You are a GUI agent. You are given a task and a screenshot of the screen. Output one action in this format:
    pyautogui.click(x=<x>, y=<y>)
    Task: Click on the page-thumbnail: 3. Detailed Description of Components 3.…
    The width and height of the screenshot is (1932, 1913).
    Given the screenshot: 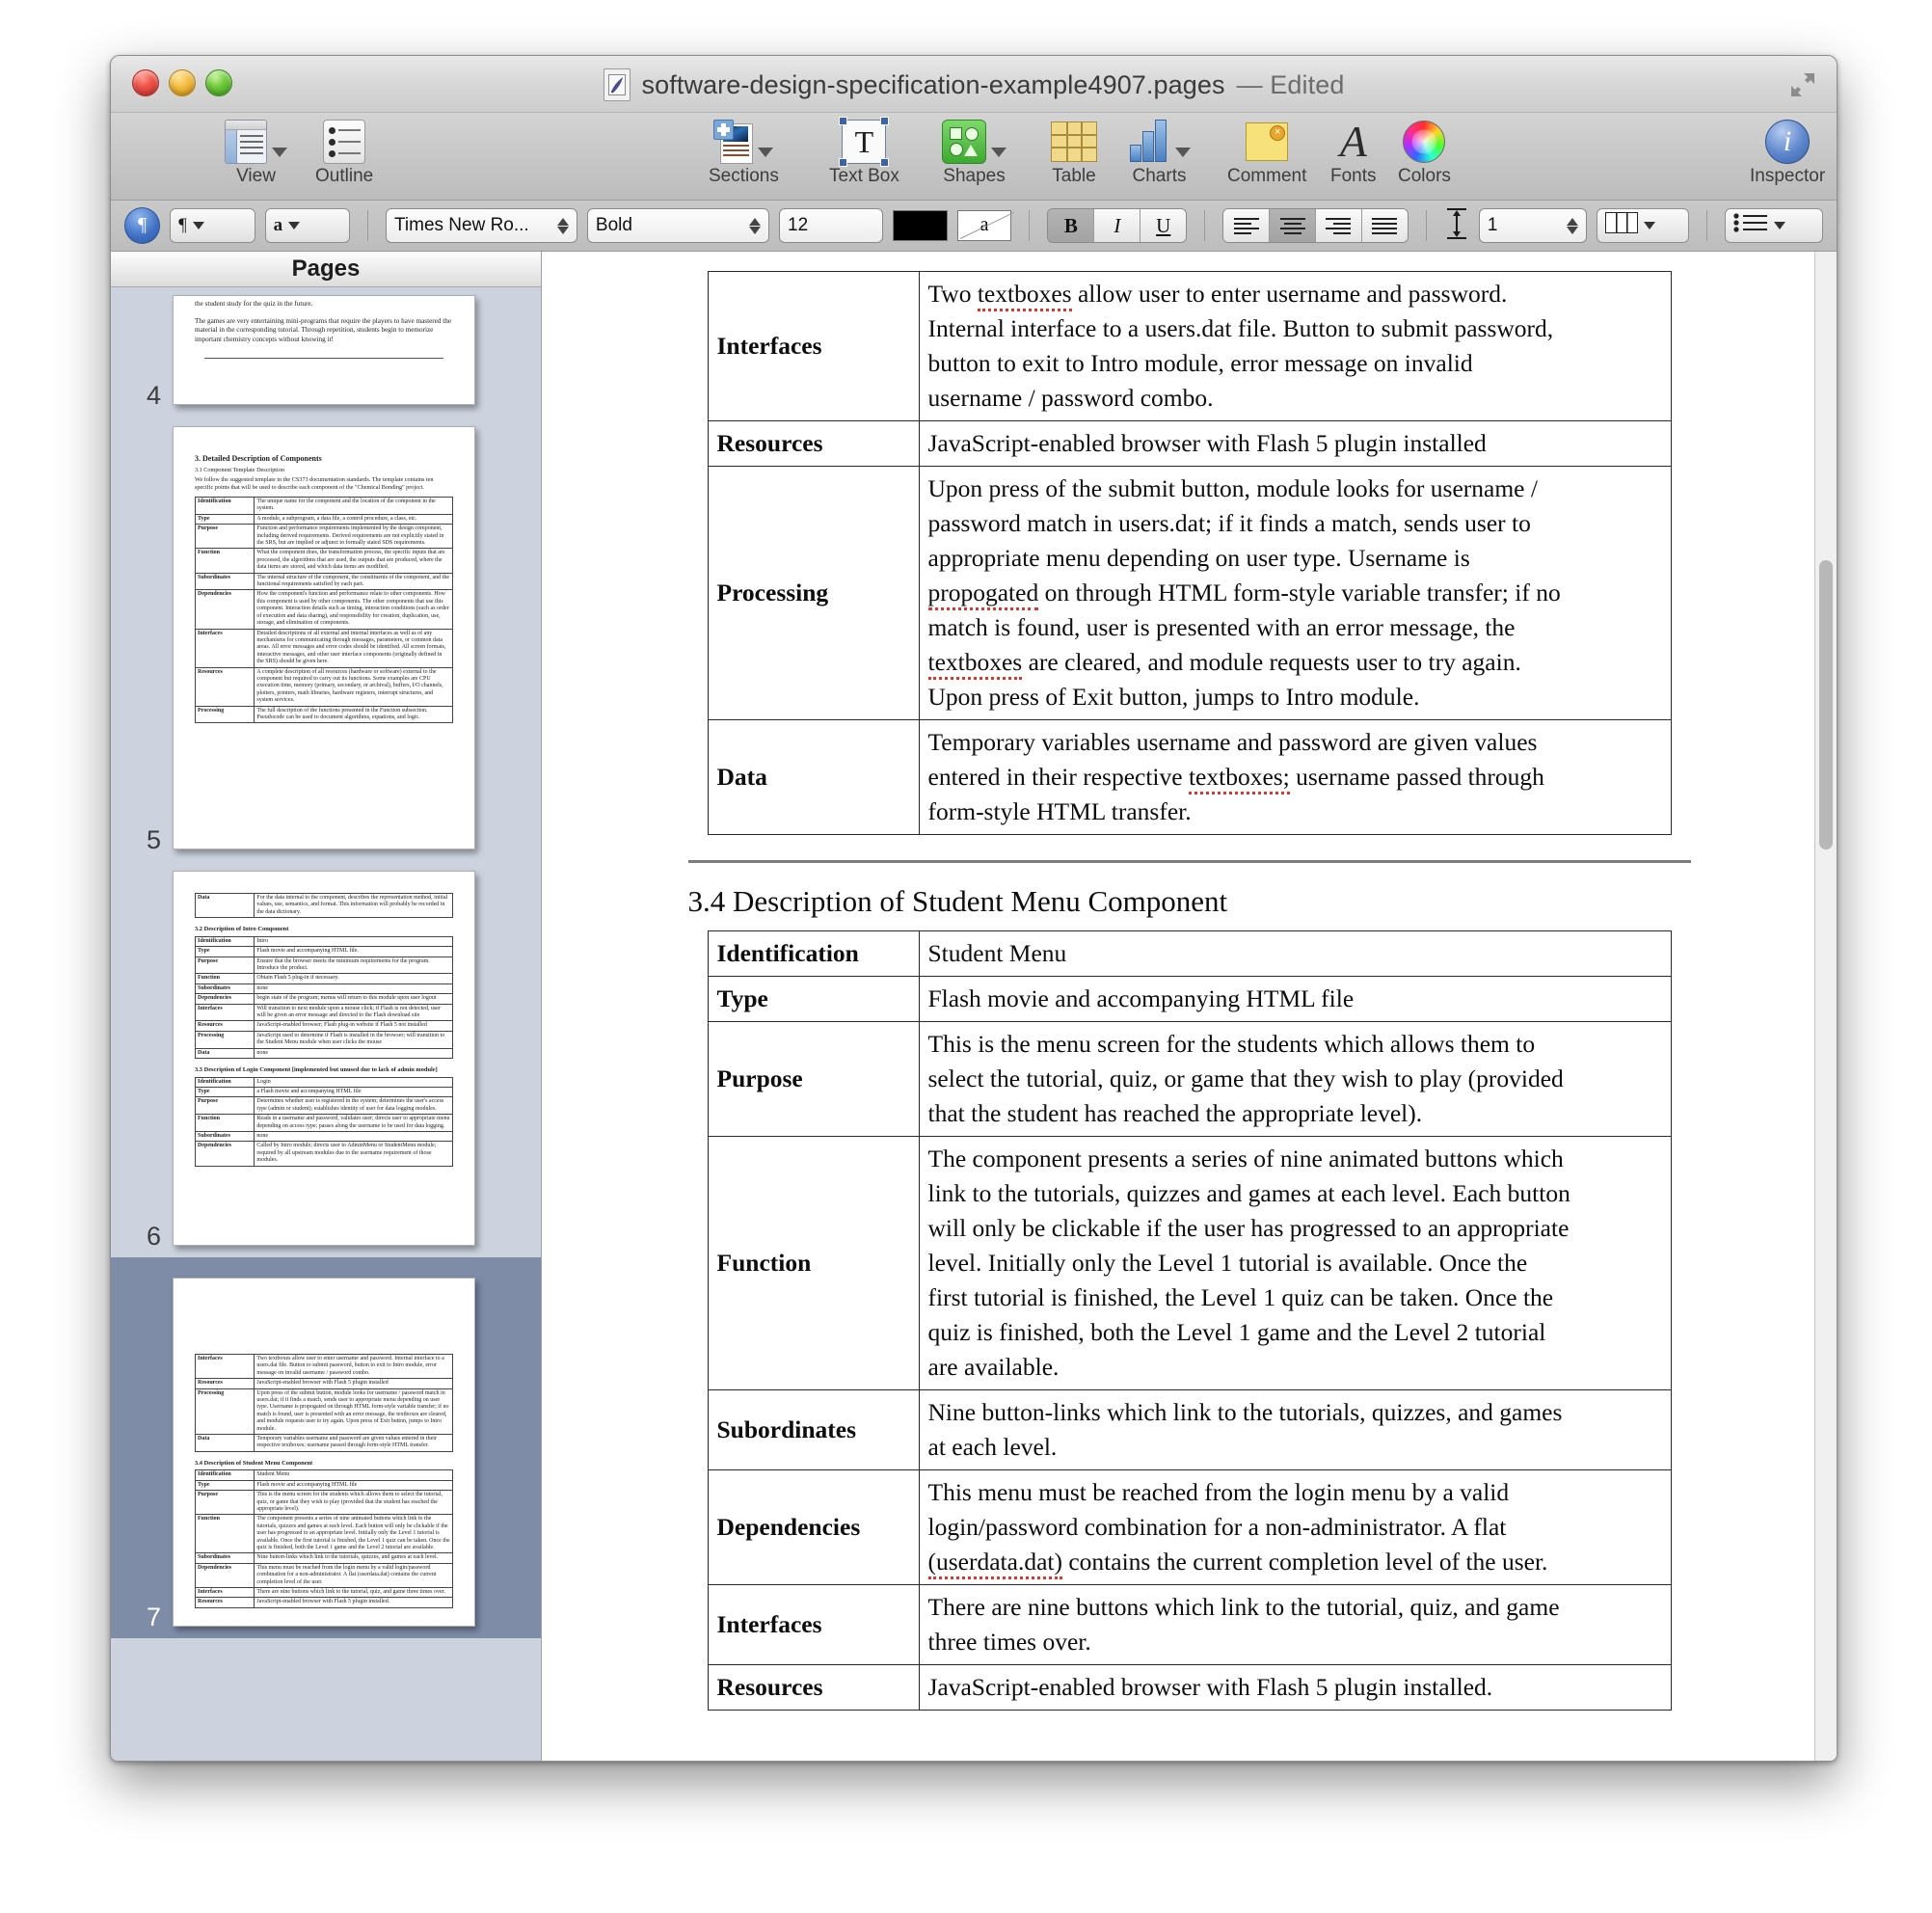 What is the action you would take?
    pyautogui.click(x=324, y=638)
    